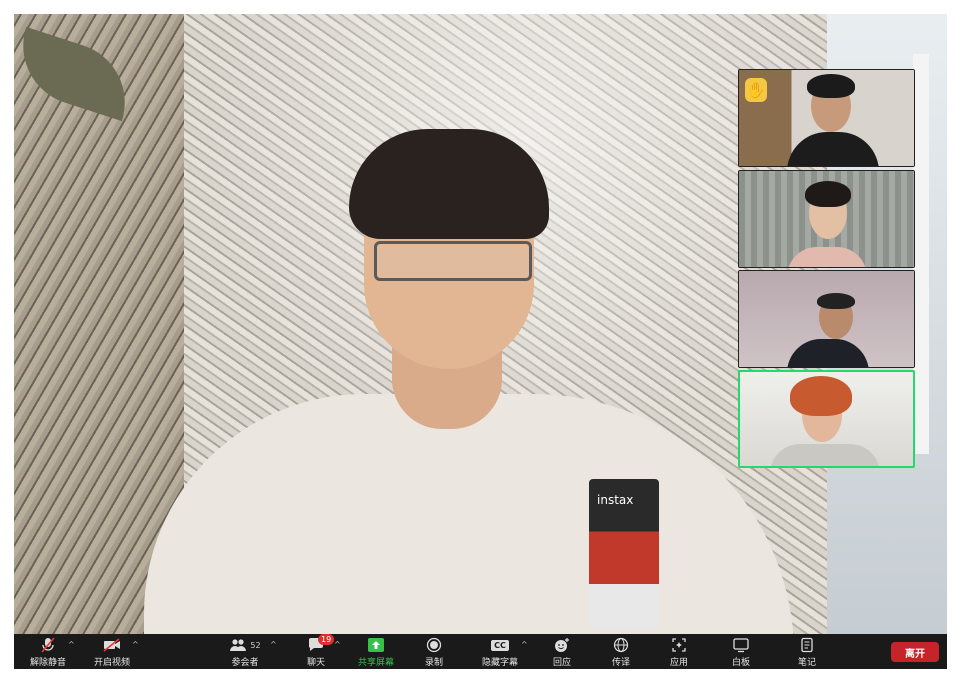 This screenshot has width=959, height=685. What do you see at coordinates (561, 663) in the screenshot?
I see `reactions-label: 回应` at bounding box center [561, 663].